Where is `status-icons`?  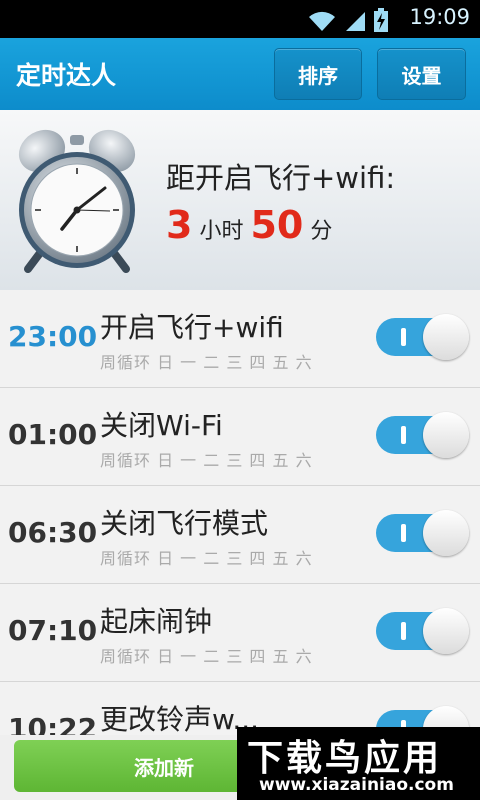 status-icons is located at coordinates (348, 20).